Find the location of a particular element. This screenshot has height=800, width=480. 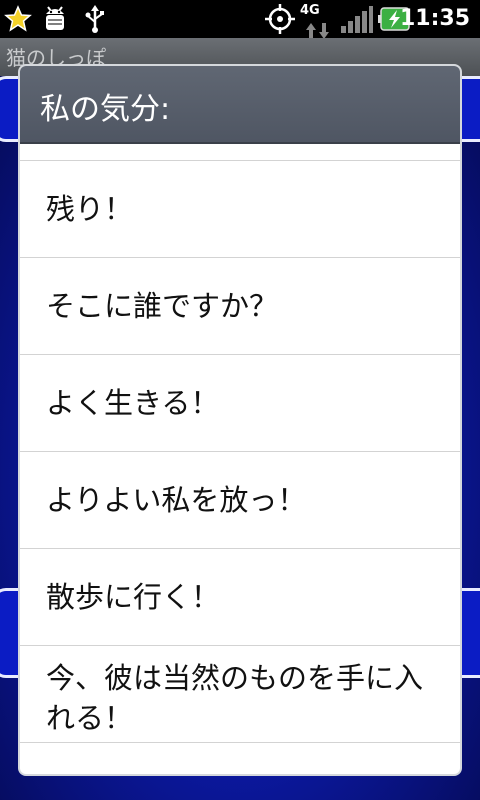

usb-icon is located at coordinates (95, 19).